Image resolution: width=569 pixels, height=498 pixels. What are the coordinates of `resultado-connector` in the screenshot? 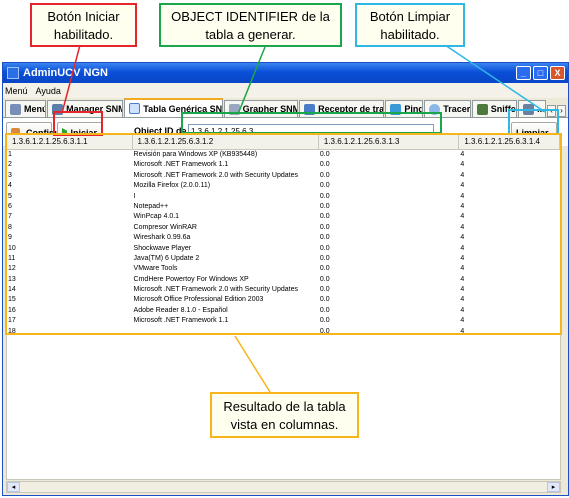 It's located at (252, 364).